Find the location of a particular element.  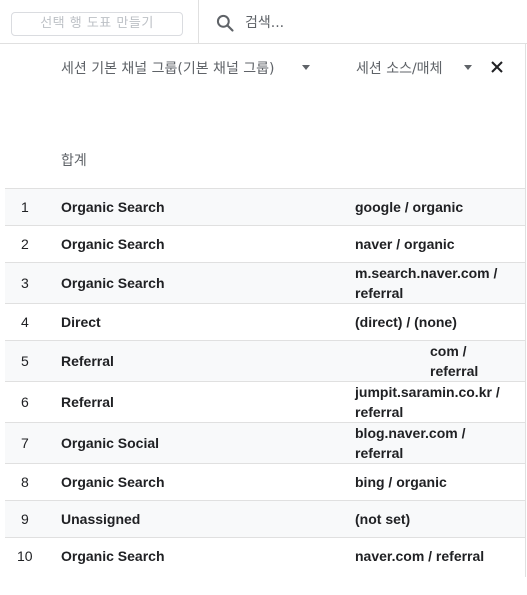

table-row: 10 Organic Search naver.com / referral is located at coordinates (265, 555).